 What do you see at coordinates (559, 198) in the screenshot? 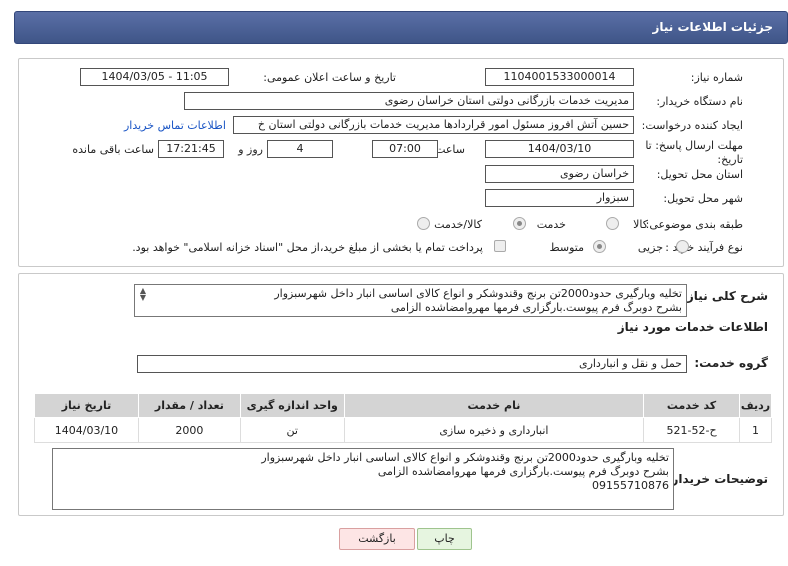
I see `city-field: سبزوار` at bounding box center [559, 198].